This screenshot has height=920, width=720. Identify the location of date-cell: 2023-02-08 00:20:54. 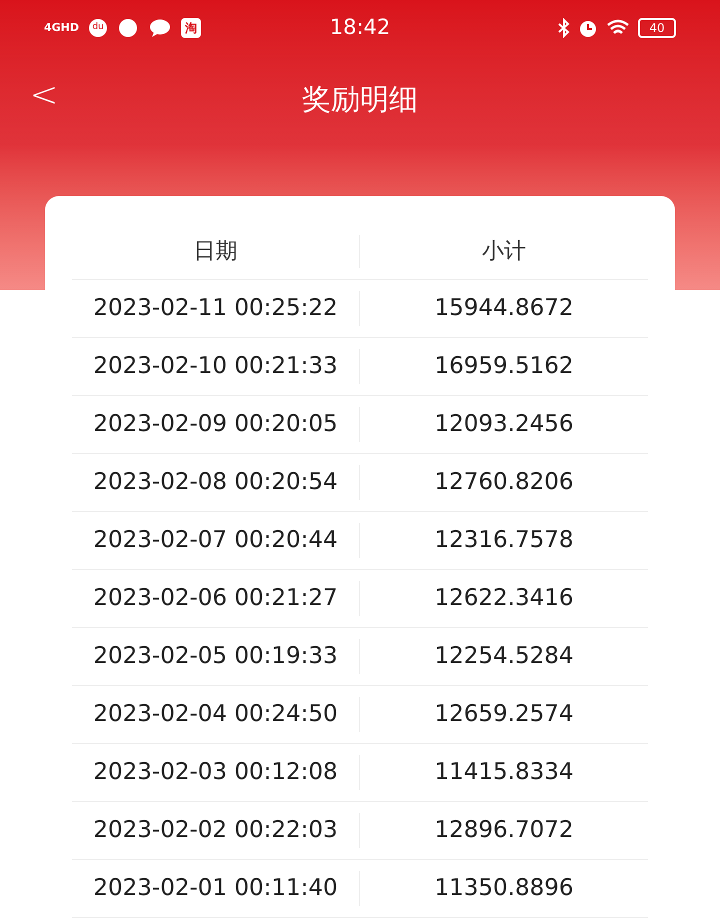
(216, 482).